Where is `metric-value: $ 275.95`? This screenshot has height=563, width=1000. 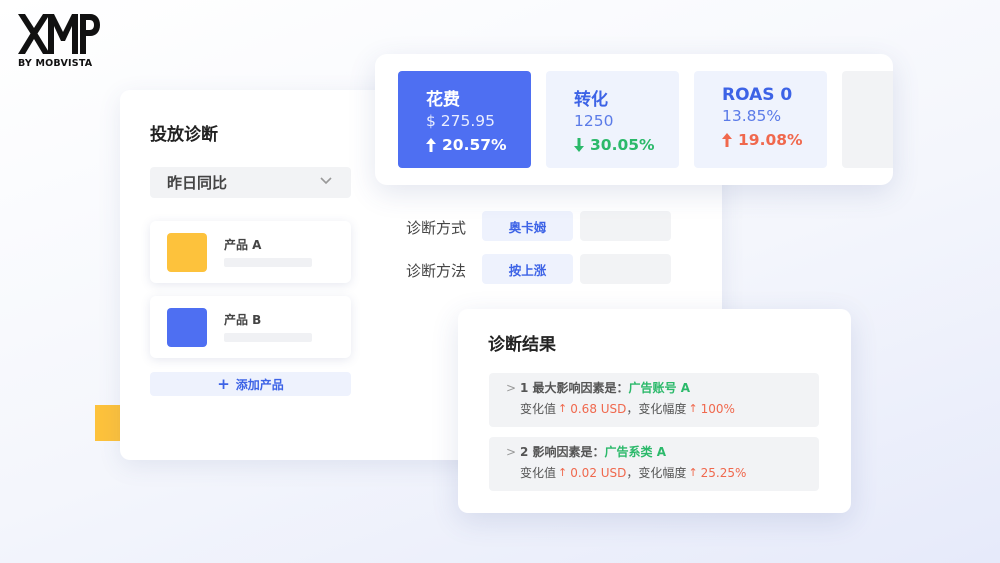
metric-value: $ 275.95 is located at coordinates (461, 121).